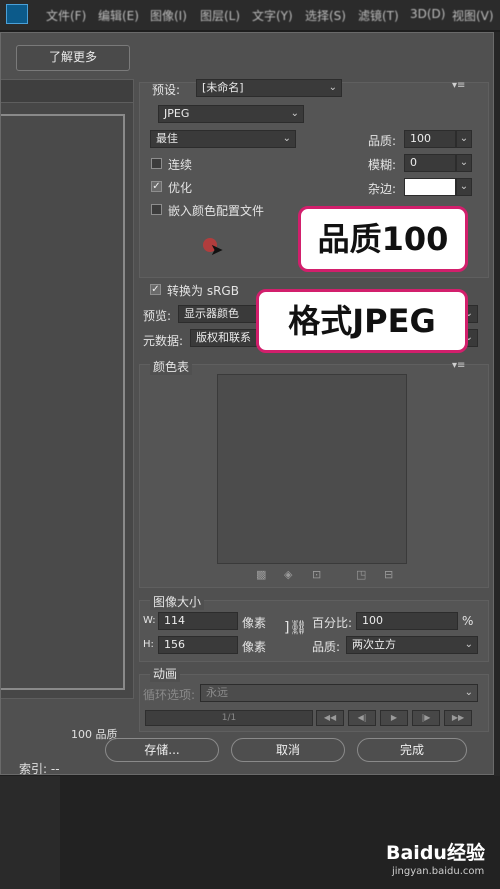 Image resolution: width=500 pixels, height=889 pixels. I want to click on watermark-brand: Baidu经验, so click(435, 853).